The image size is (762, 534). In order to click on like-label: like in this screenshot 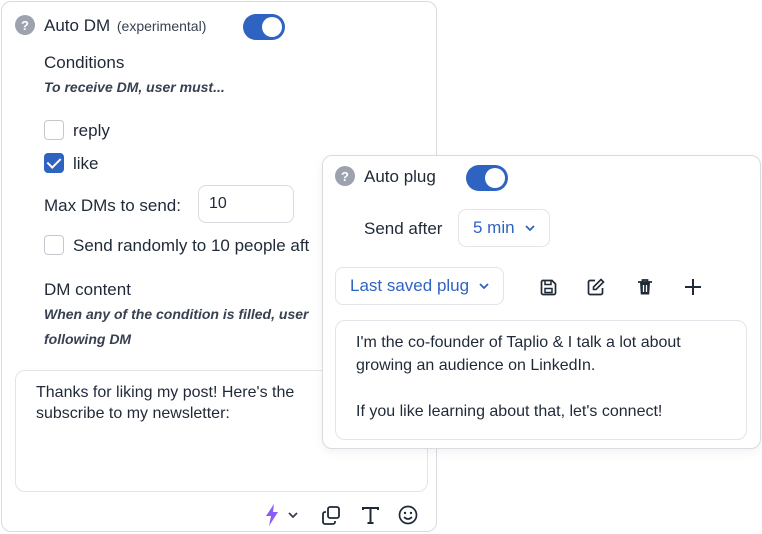, I will do `click(86, 163)`.